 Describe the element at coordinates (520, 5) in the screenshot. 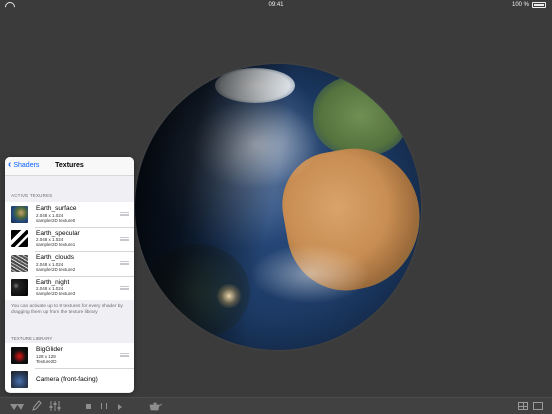

I see `battery-percent: 100 %` at that location.